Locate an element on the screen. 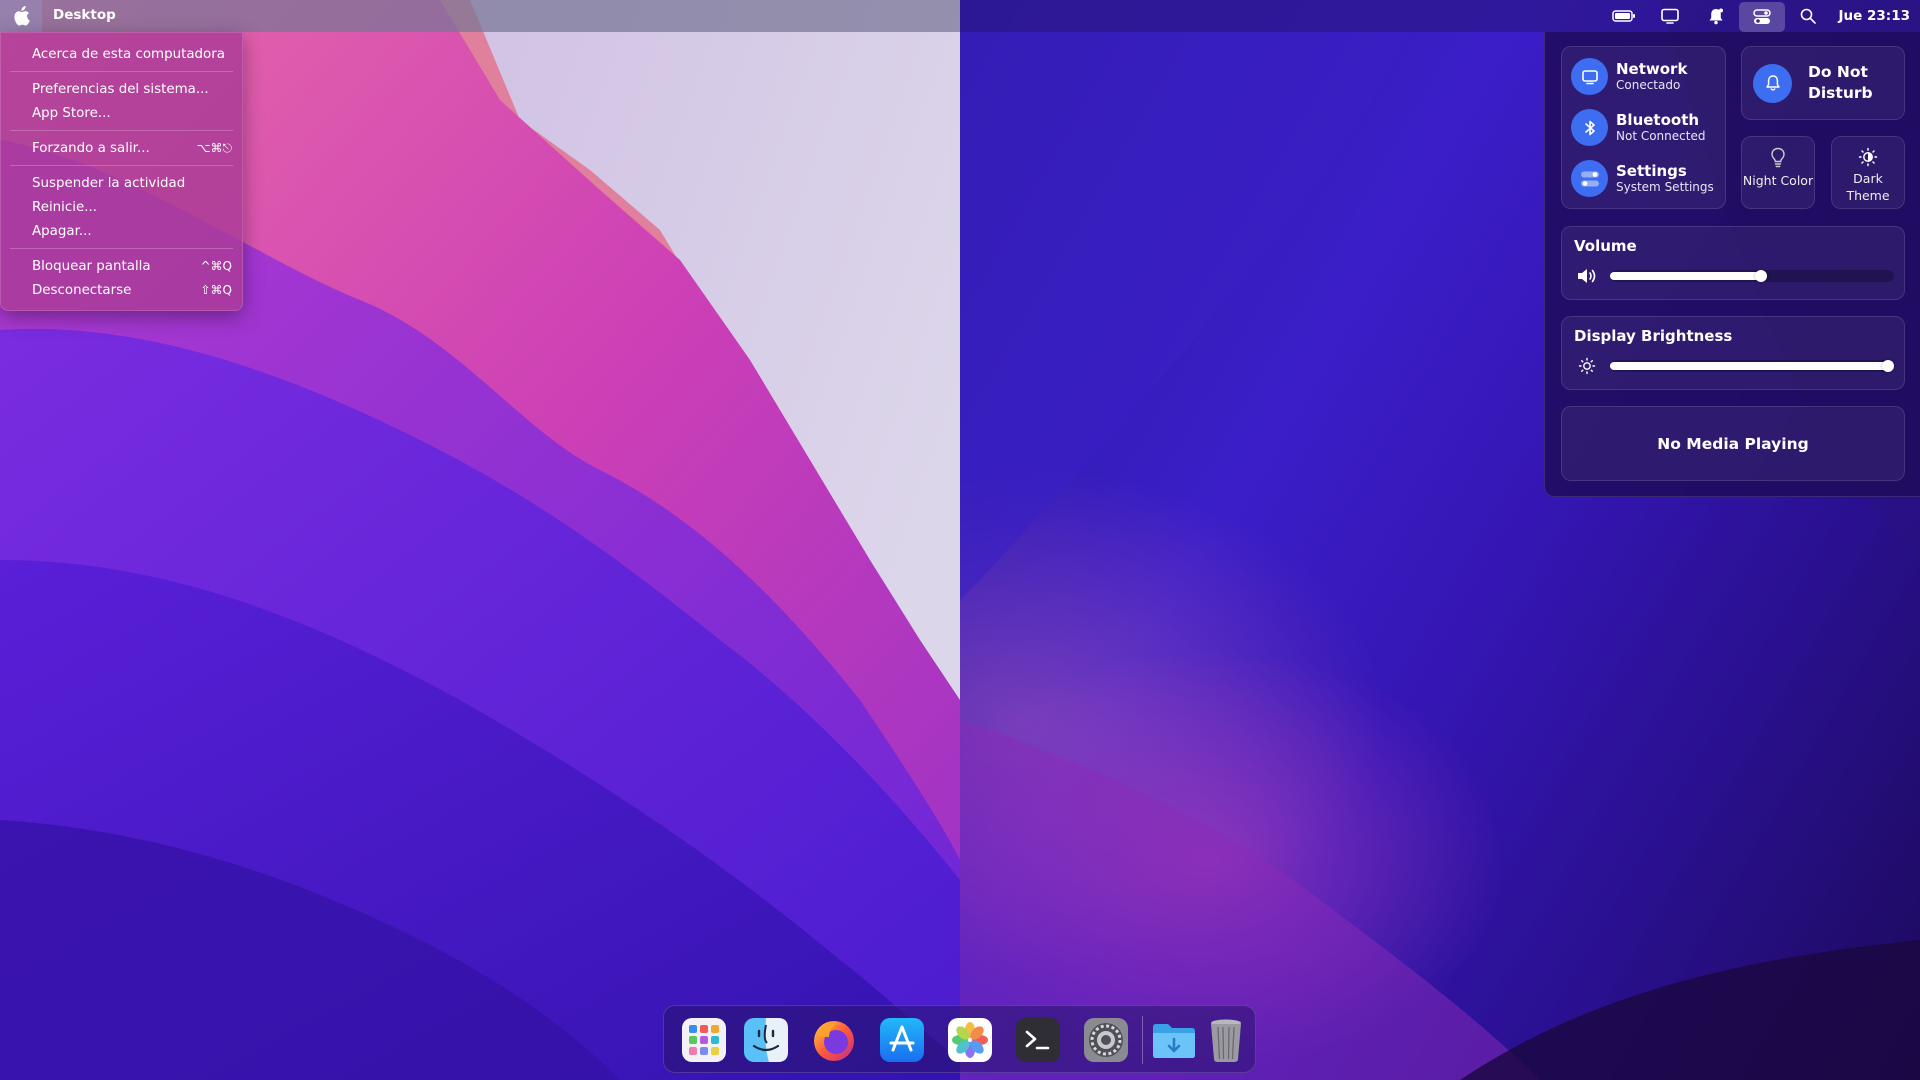  bluetooth-icon is located at coordinates (1589, 127).